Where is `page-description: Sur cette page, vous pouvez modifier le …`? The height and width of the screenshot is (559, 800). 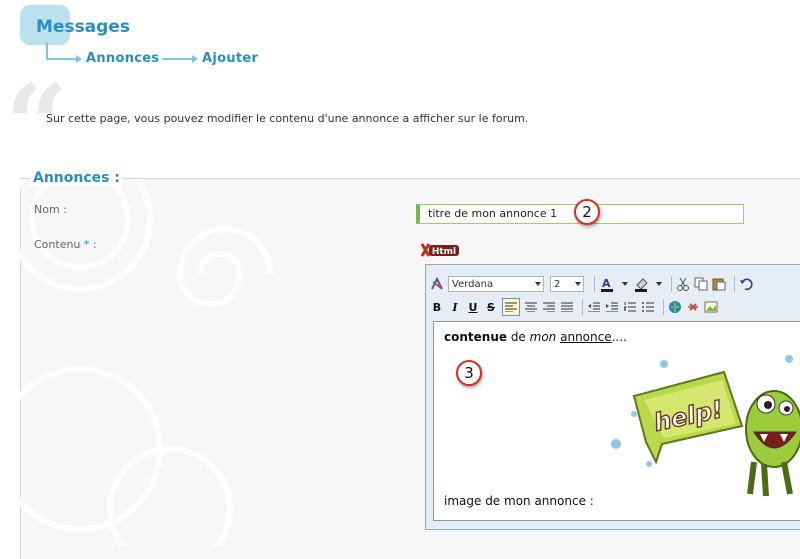
page-description: Sur cette page, vous pouvez modifier le … is located at coordinates (287, 118).